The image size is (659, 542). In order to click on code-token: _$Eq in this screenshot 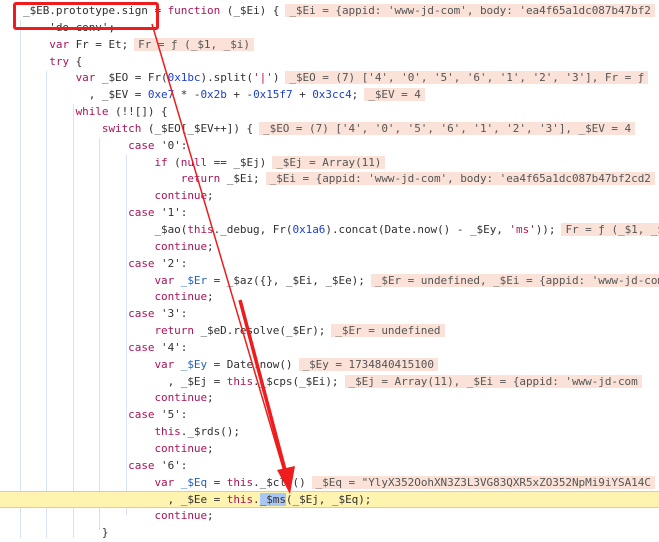, I will do `click(194, 482)`.